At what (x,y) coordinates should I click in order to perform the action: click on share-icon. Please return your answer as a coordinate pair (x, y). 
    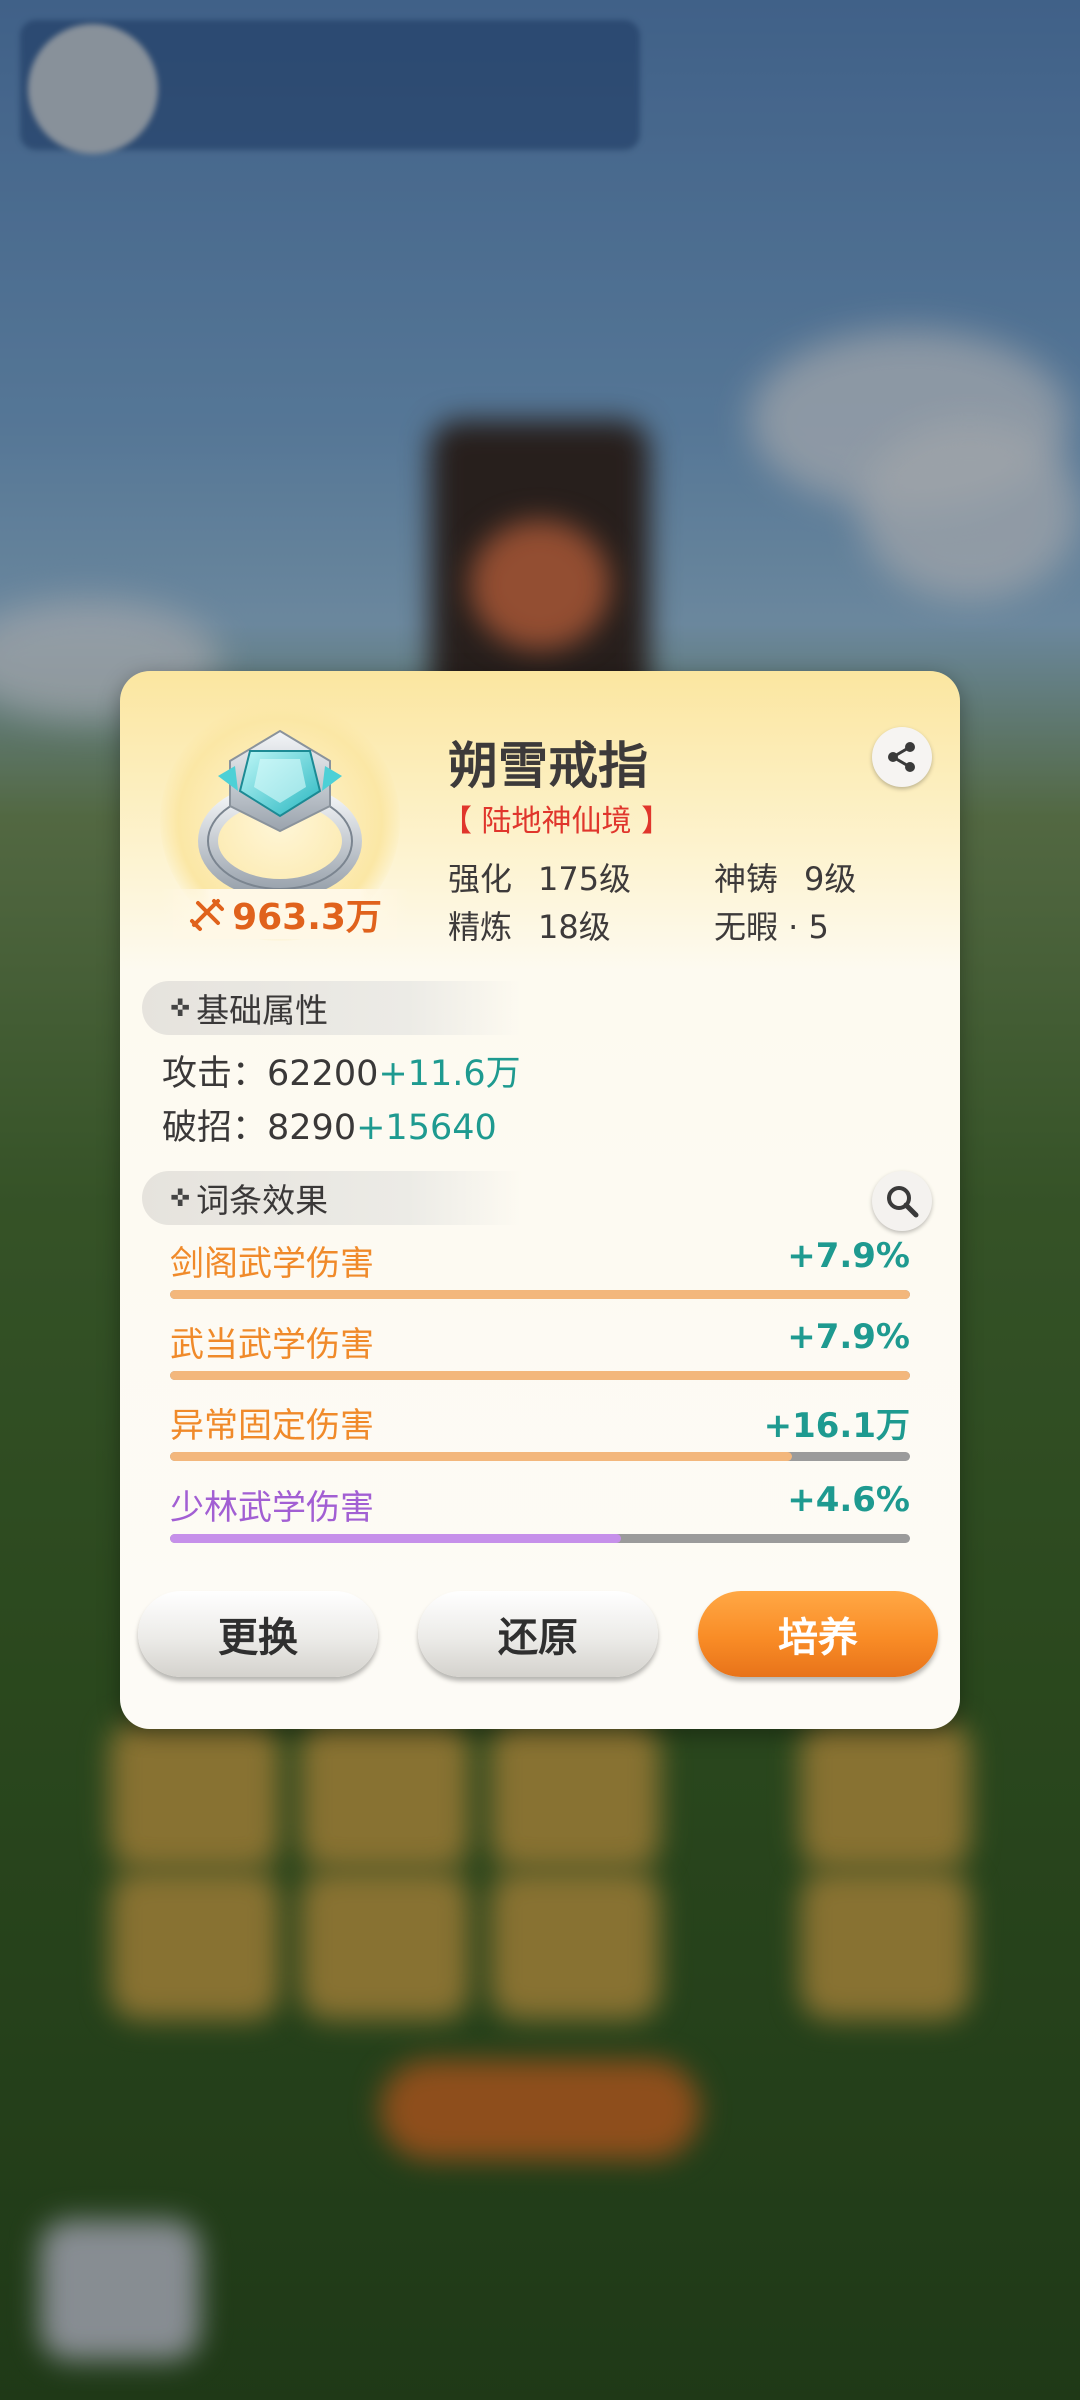
    Looking at the image, I should click on (901, 757).